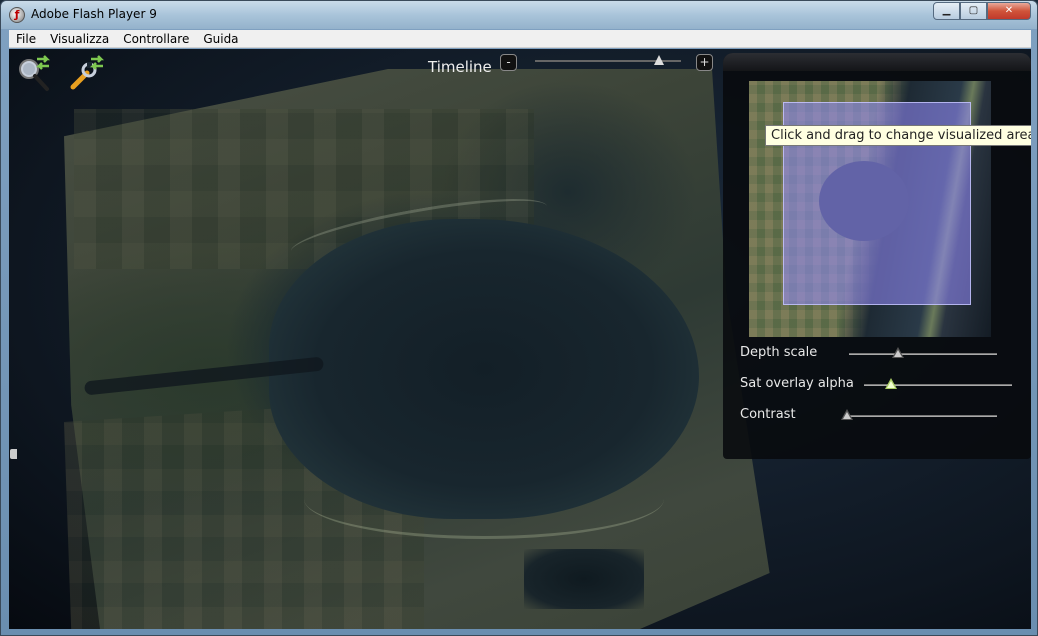 The height and width of the screenshot is (636, 1038). What do you see at coordinates (460, 67) in the screenshot?
I see `timeline-label: Timeline` at bounding box center [460, 67].